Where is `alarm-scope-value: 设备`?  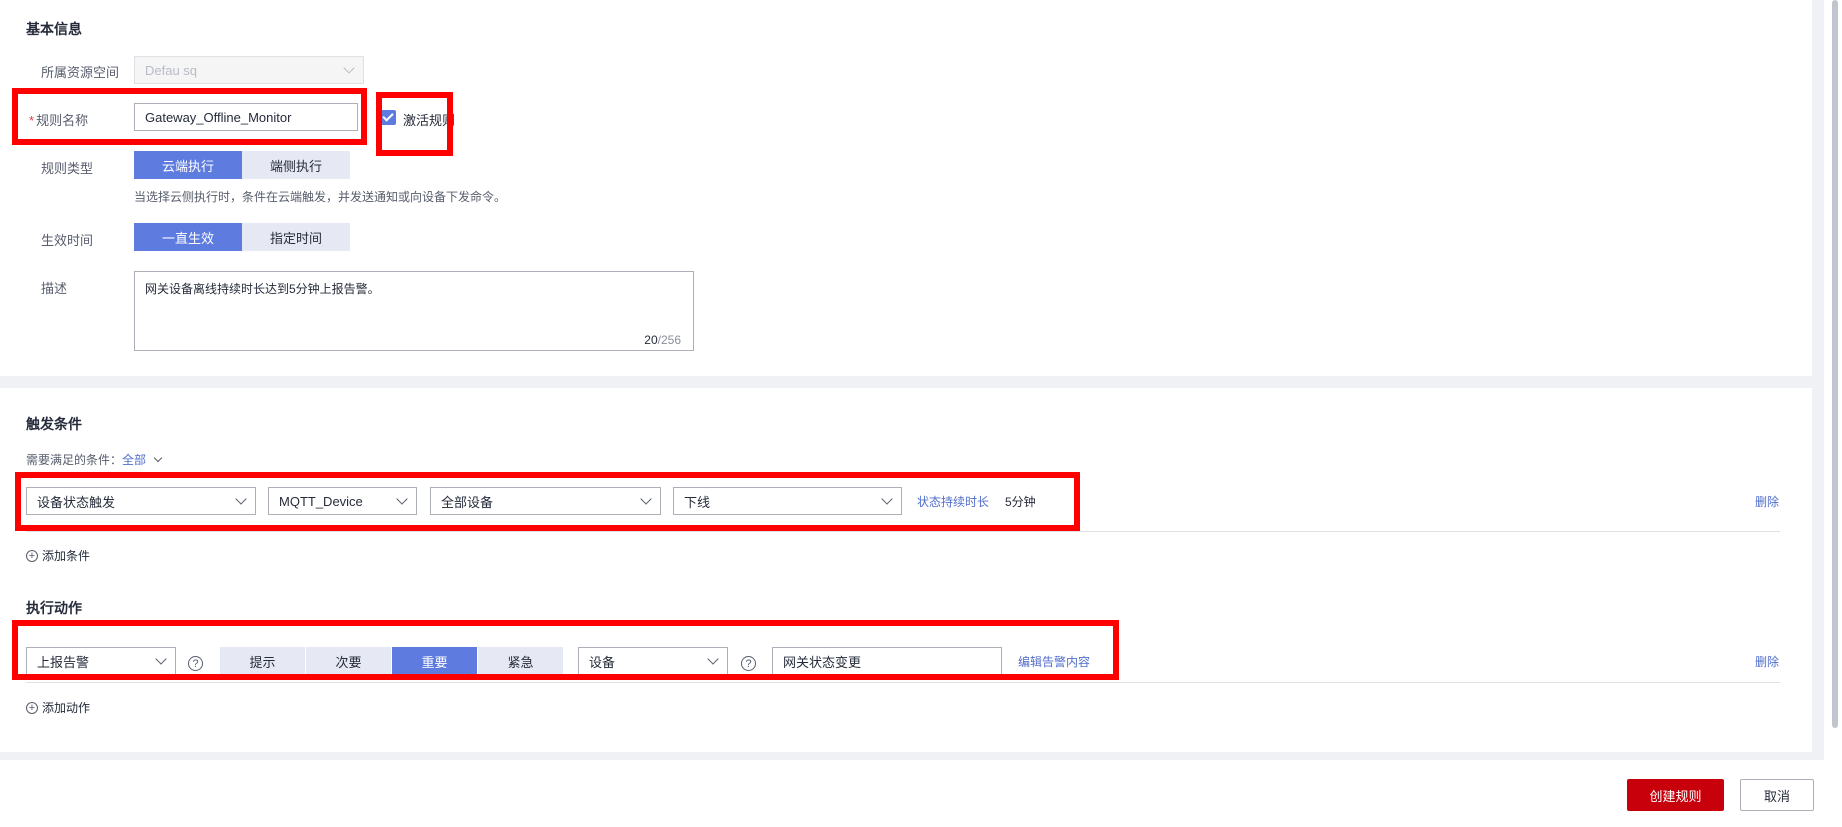
alarm-scope-value: 设备 is located at coordinates (602, 662).